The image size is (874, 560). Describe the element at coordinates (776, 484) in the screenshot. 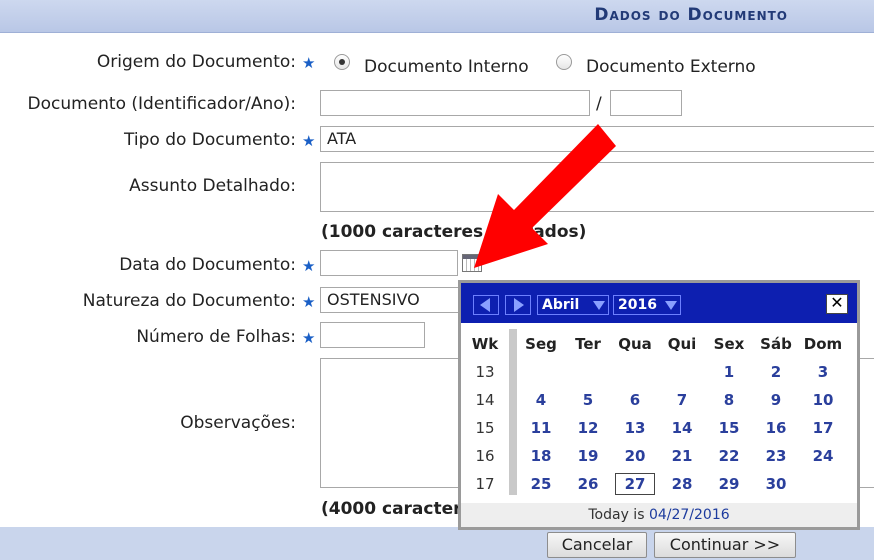

I see `calendar-day: 30` at that location.